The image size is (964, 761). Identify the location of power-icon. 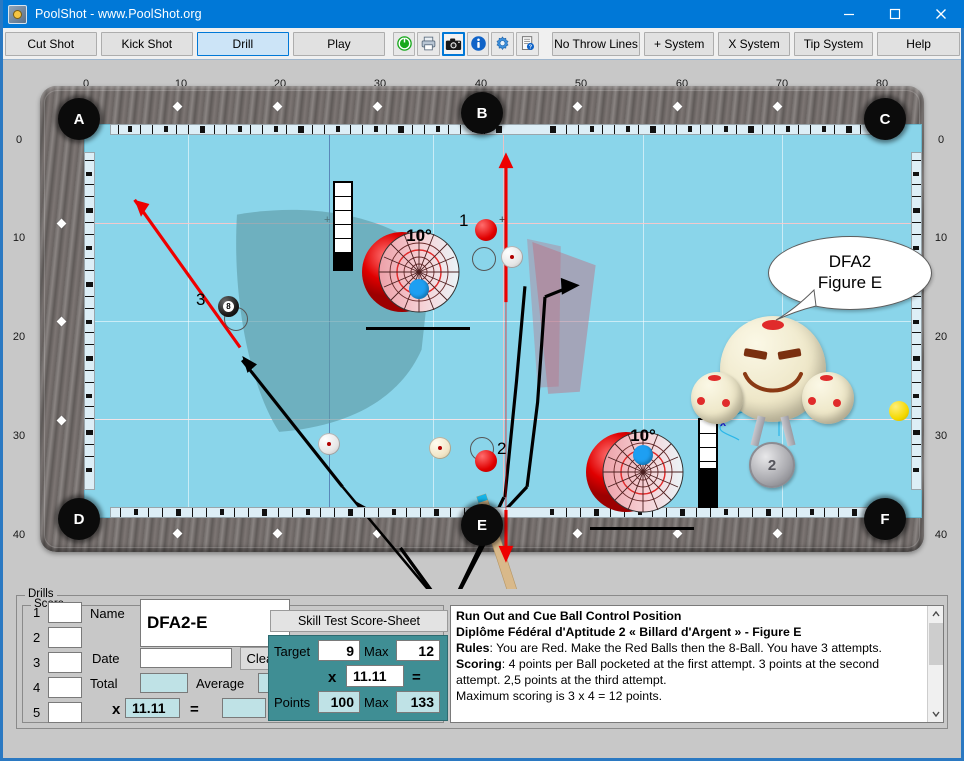
(404, 43).